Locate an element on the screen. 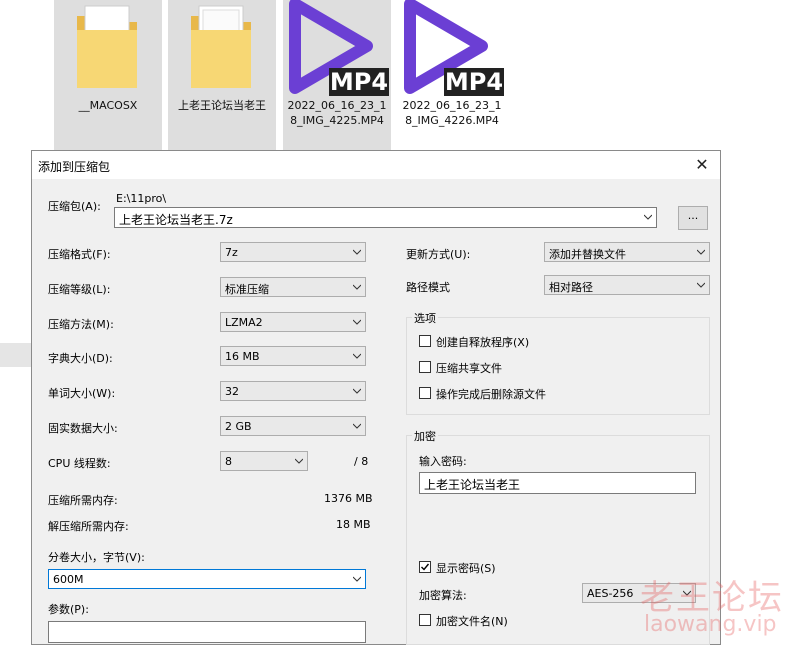  dialog-titlebar: 添加到压缩包 ✕ is located at coordinates (376, 165).